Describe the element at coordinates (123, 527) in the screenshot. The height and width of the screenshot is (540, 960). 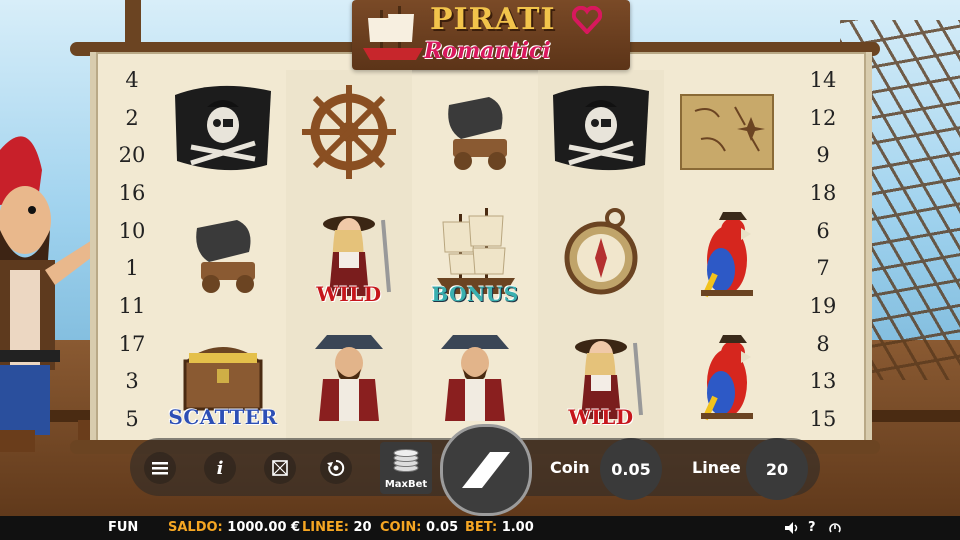
I see `mode-indicator: FUN` at that location.